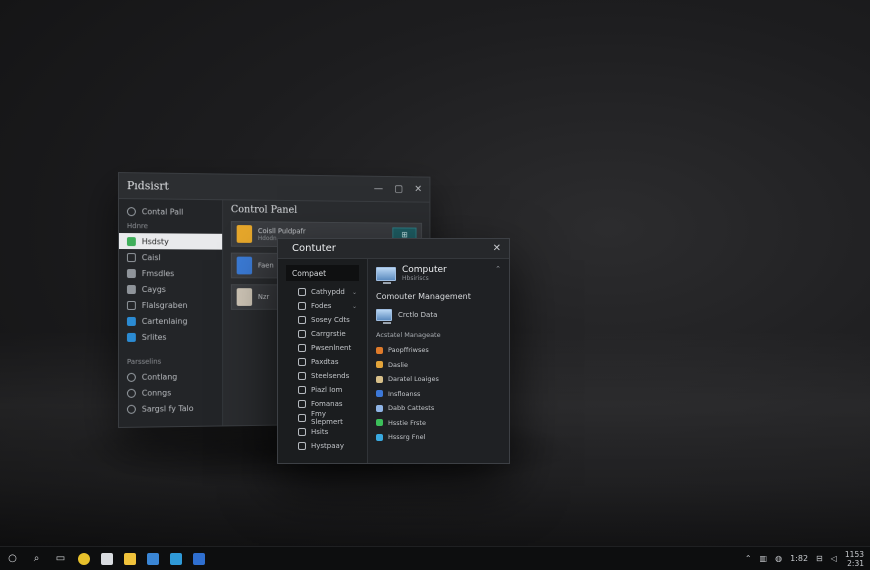 Image resolution: width=870 pixels, height=570 pixels. What do you see at coordinates (438, 379) in the screenshot?
I see `list-item: Daratel Loaiges` at bounding box center [438, 379].